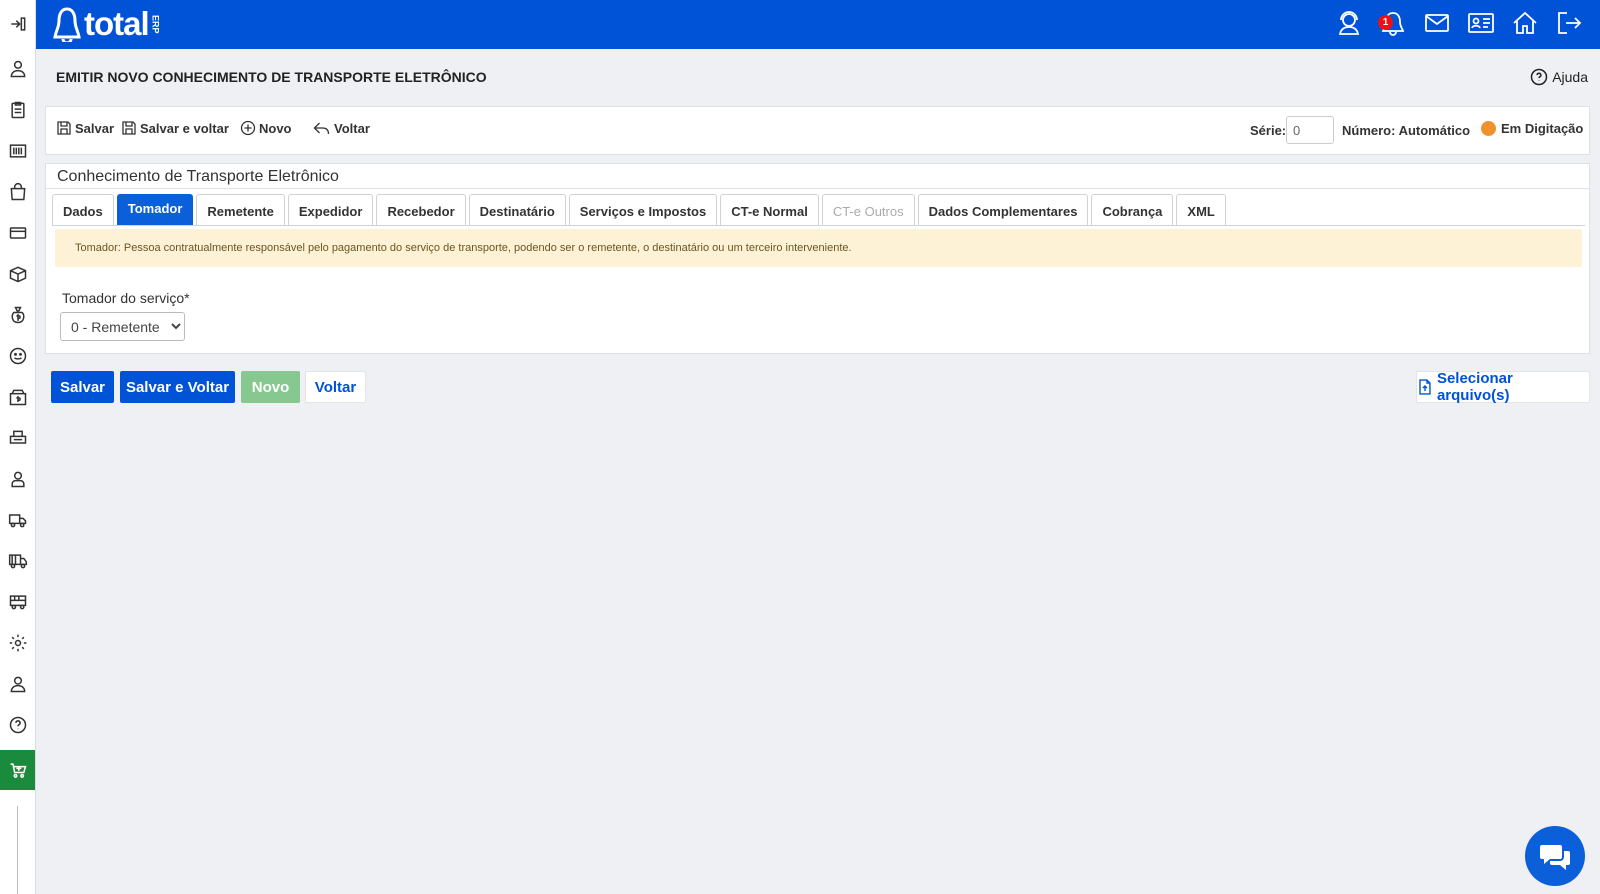 The image size is (1600, 894). What do you see at coordinates (769, 209) in the screenshot?
I see `tab-cte-normal: CT-e Normal` at bounding box center [769, 209].